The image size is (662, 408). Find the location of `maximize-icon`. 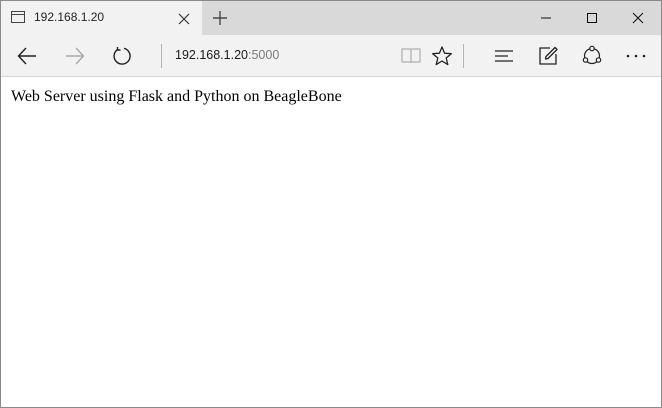

maximize-icon is located at coordinates (592, 18).